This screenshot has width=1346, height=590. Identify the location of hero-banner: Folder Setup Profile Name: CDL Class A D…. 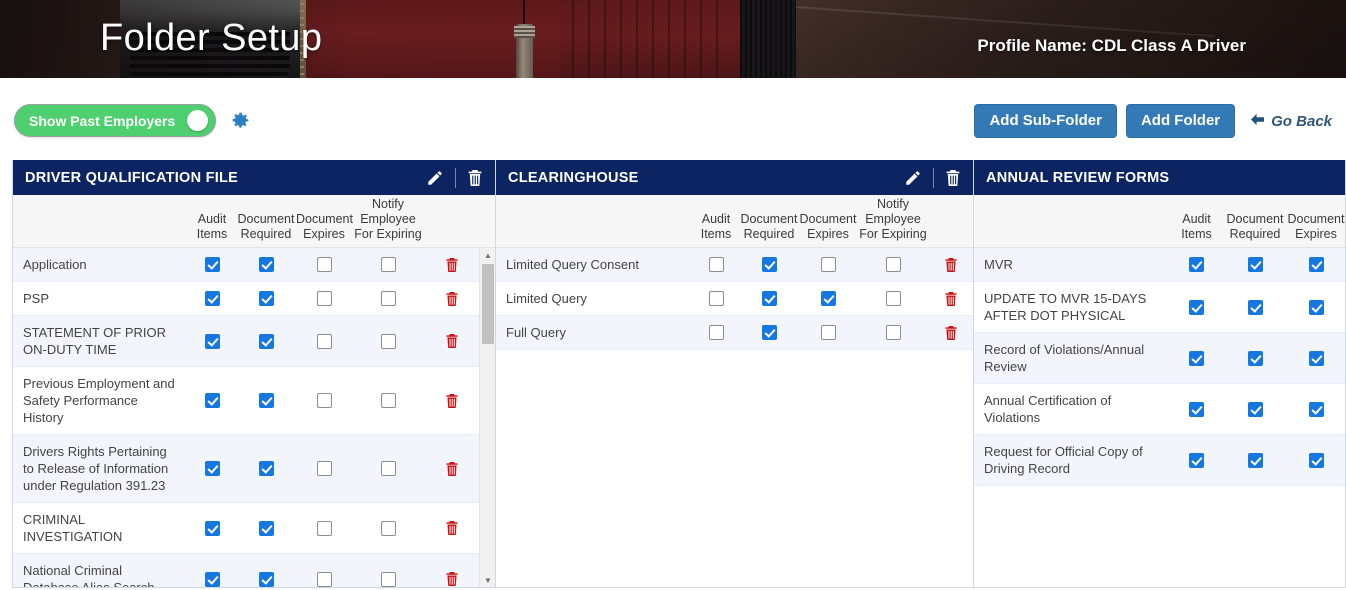
(673, 39).